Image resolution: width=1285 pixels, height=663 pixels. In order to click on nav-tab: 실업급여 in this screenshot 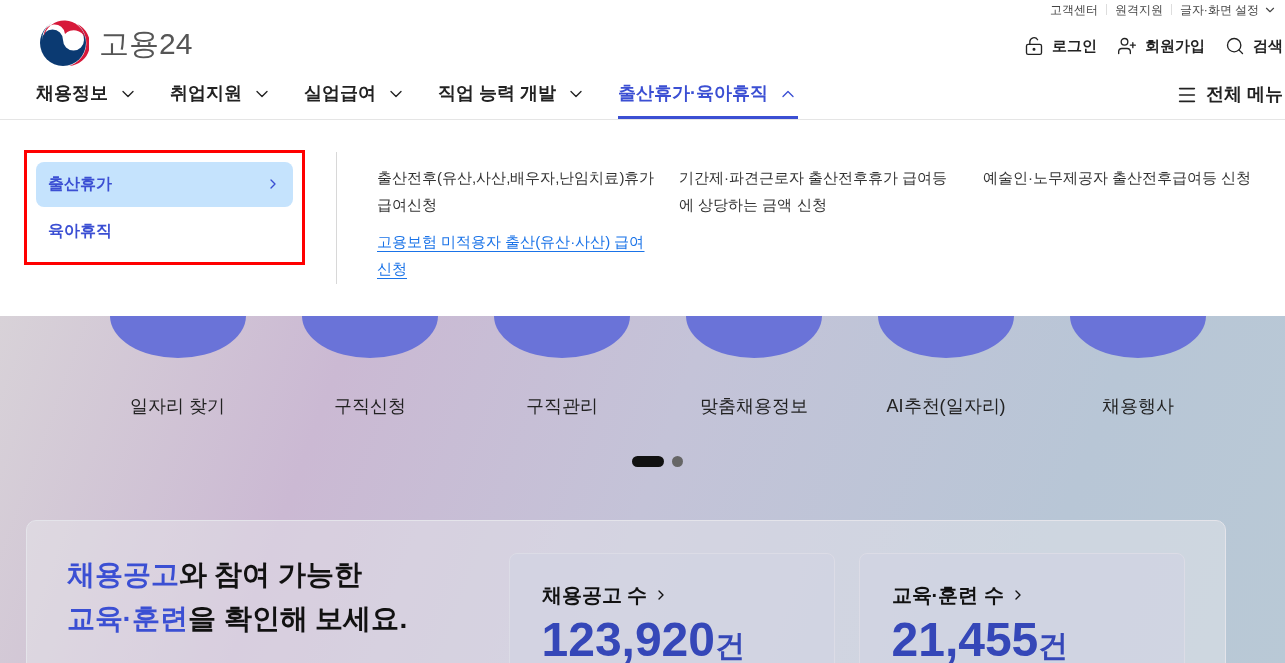, I will do `click(355, 99)`.